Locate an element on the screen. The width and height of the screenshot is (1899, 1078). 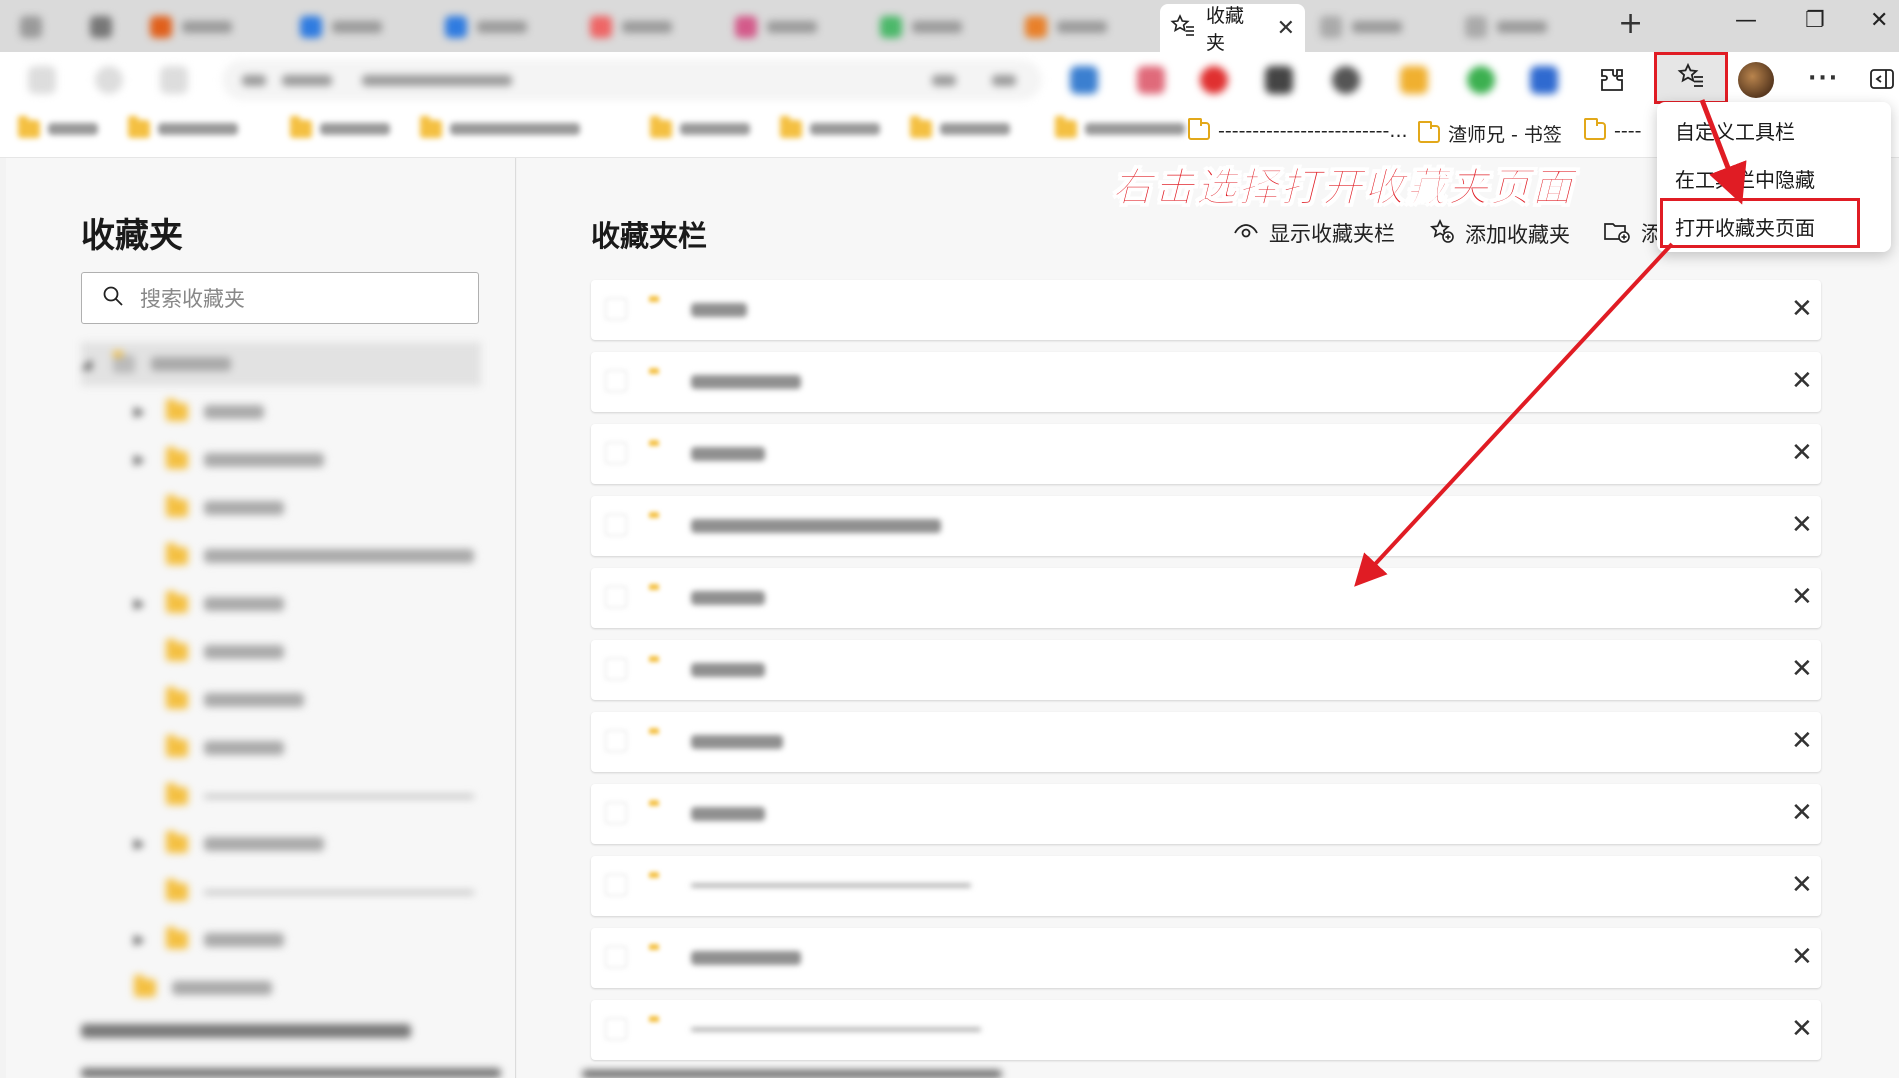
star-list-icon is located at coordinates (1691, 78).